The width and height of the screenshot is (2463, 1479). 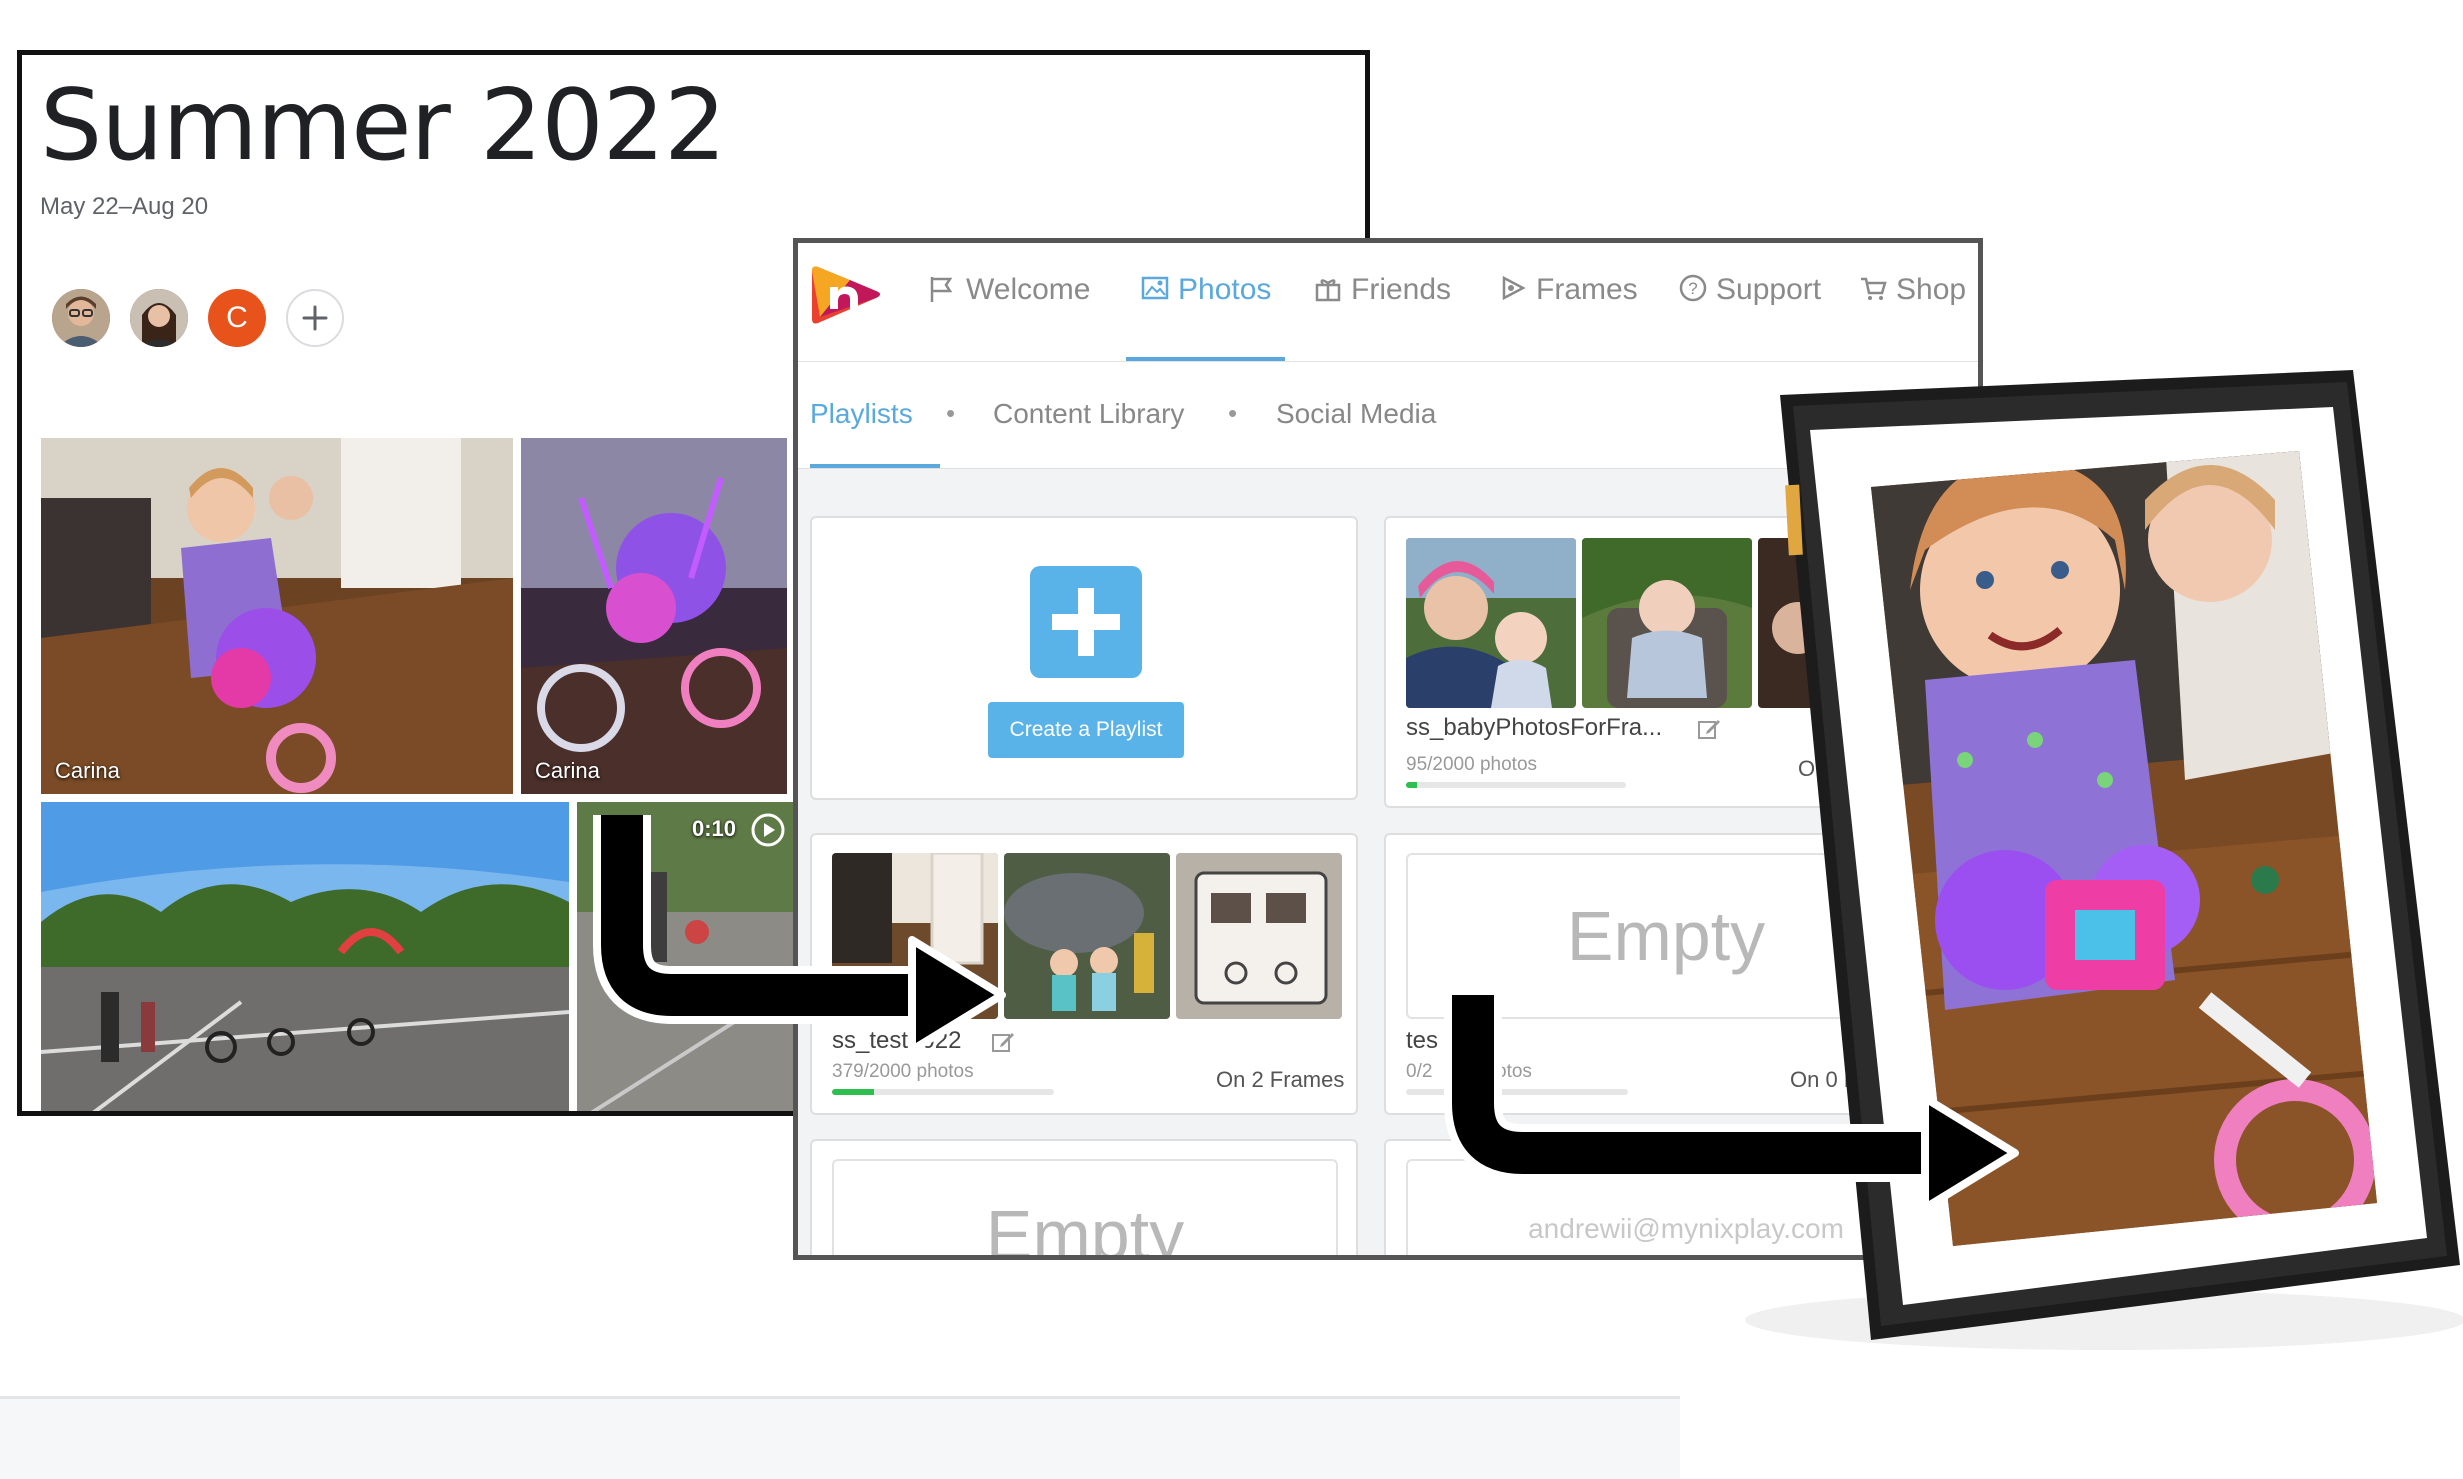 I want to click on nav-welcome-label: Welcome, so click(x=1028, y=289).